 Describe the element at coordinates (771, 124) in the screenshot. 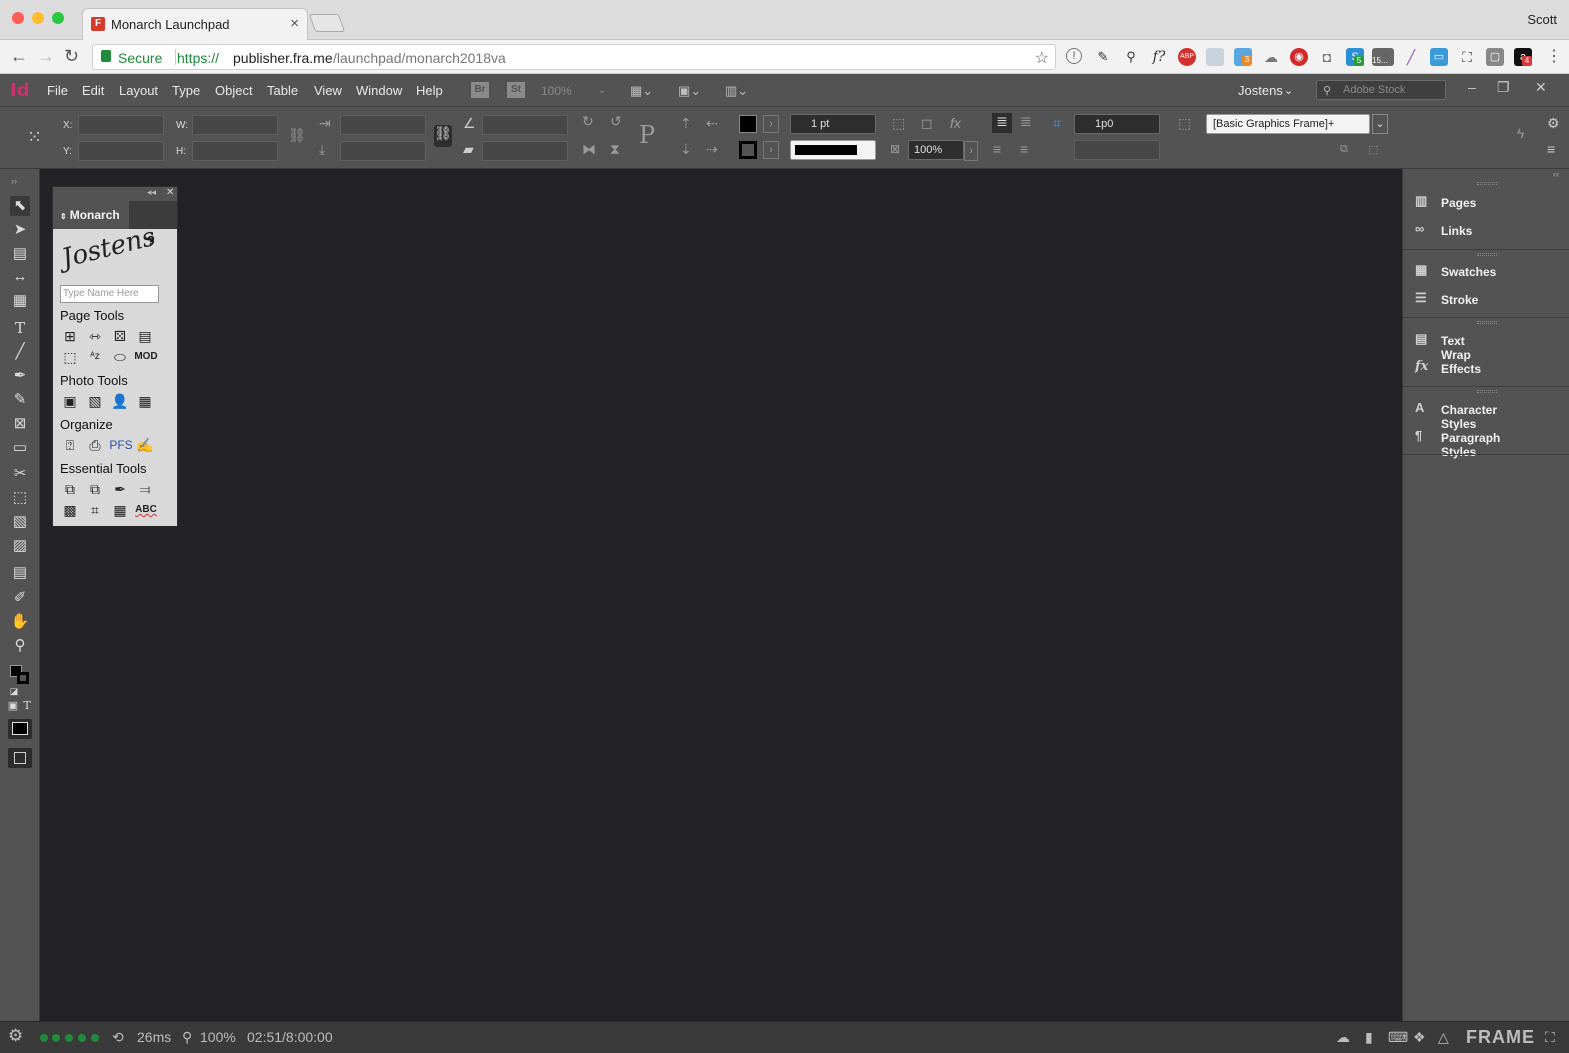

I see `fill-menu-chevron-icon: ›` at that location.